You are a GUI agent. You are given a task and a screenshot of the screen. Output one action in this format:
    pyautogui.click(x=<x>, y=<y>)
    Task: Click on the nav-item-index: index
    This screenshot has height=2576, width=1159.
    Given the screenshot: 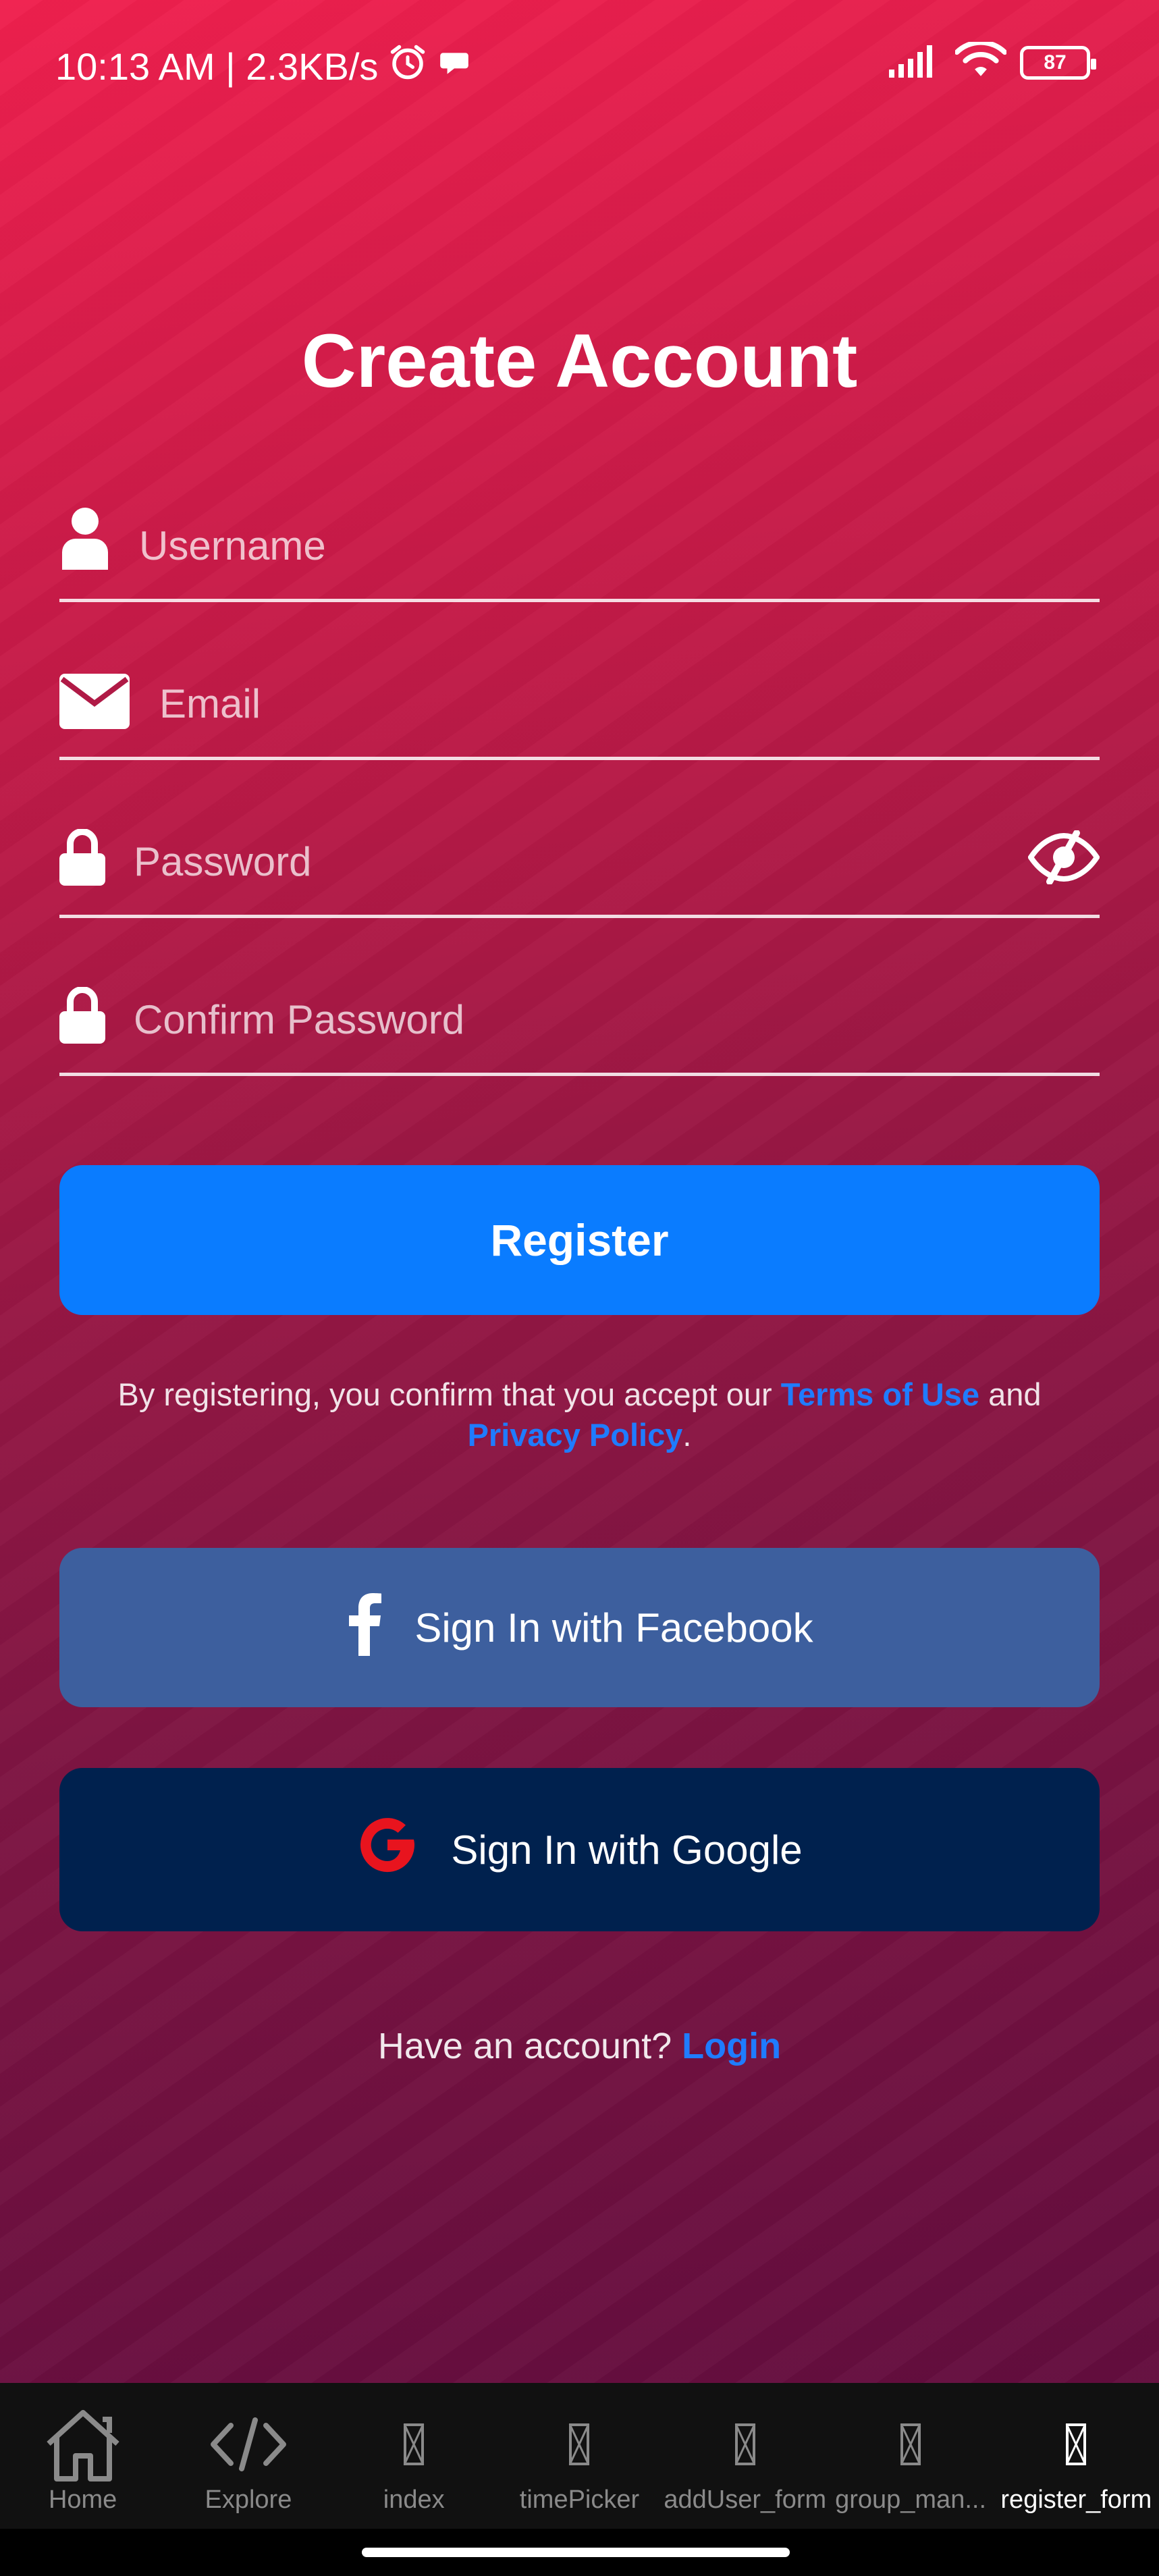 What is the action you would take?
    pyautogui.click(x=414, y=2456)
    